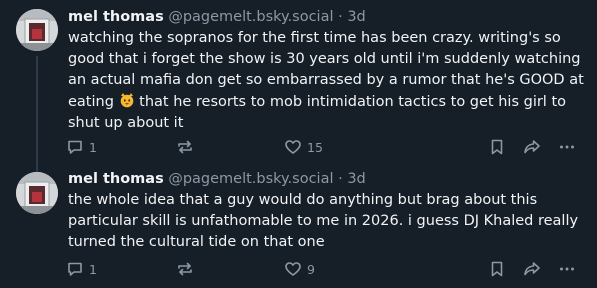 This screenshot has height=288, width=597. What do you see at coordinates (326, 269) in the screenshot?
I see `post-actions: 1 9` at bounding box center [326, 269].